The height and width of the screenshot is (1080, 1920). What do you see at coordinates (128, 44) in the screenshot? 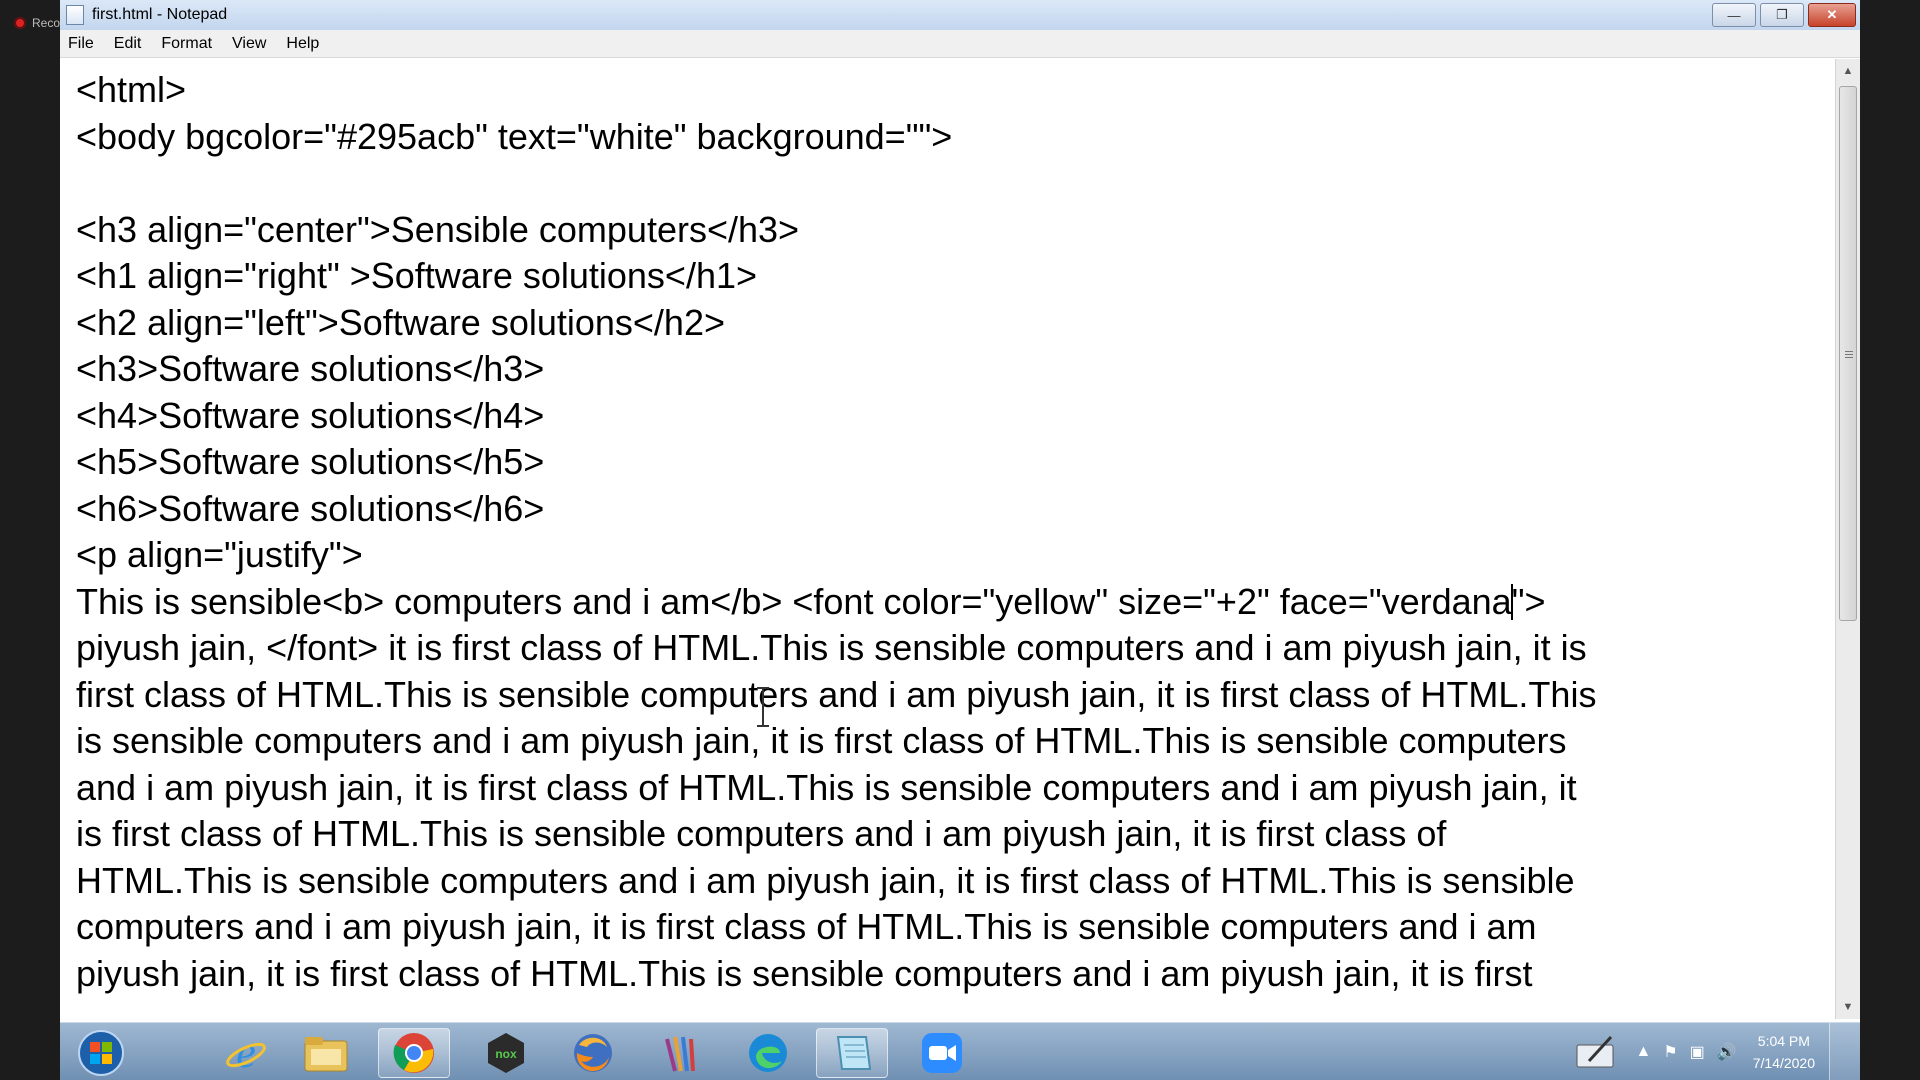
I see `menu-edit: Edit` at bounding box center [128, 44].